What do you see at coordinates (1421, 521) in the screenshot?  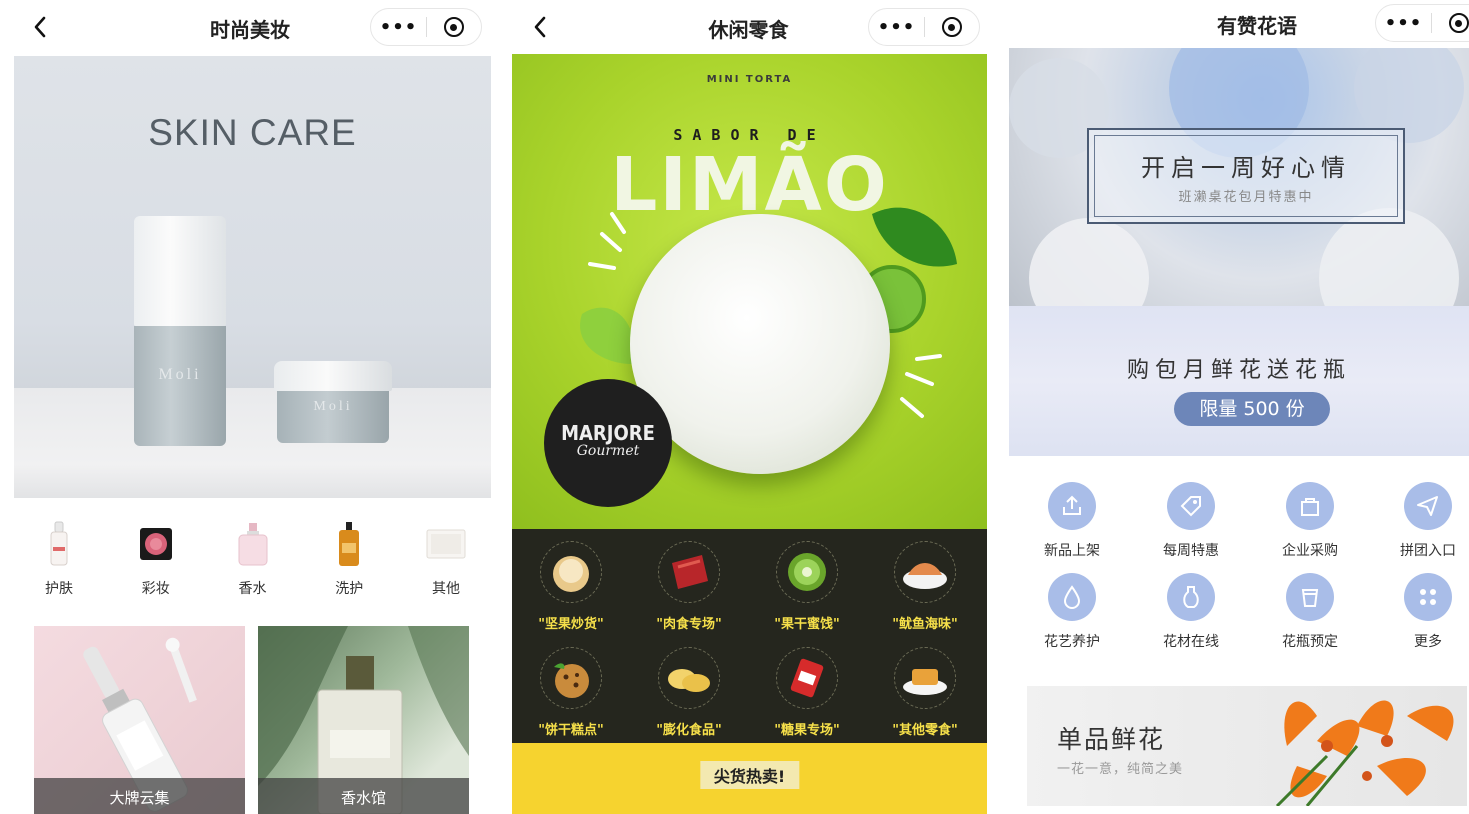 I see `service-group-buy: 拼团入口` at bounding box center [1421, 521].